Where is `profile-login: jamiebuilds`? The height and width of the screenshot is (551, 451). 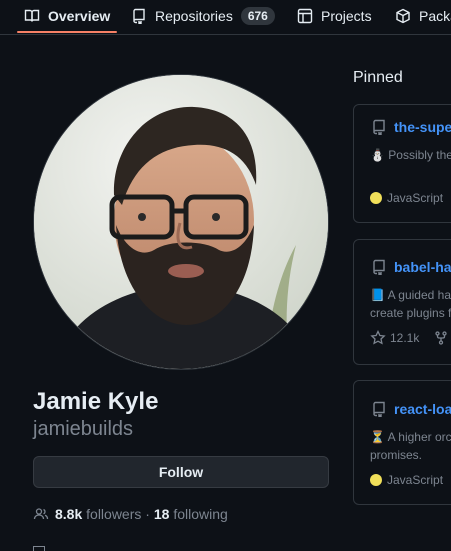
profile-login: jamiebuilds is located at coordinates (83, 429).